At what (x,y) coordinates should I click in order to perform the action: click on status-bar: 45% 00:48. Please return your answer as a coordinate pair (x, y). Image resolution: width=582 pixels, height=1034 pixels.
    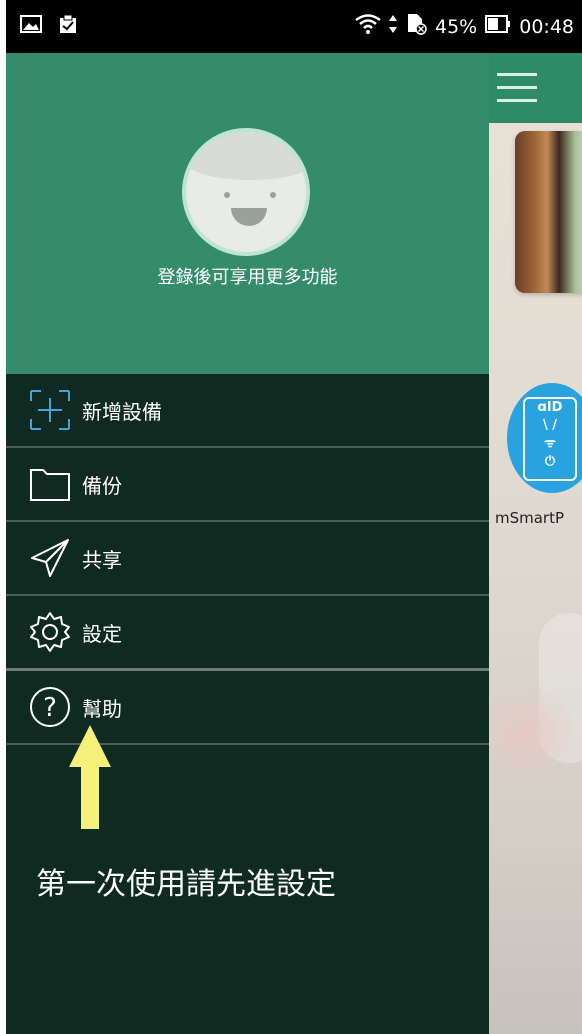
    Looking at the image, I should click on (294, 26).